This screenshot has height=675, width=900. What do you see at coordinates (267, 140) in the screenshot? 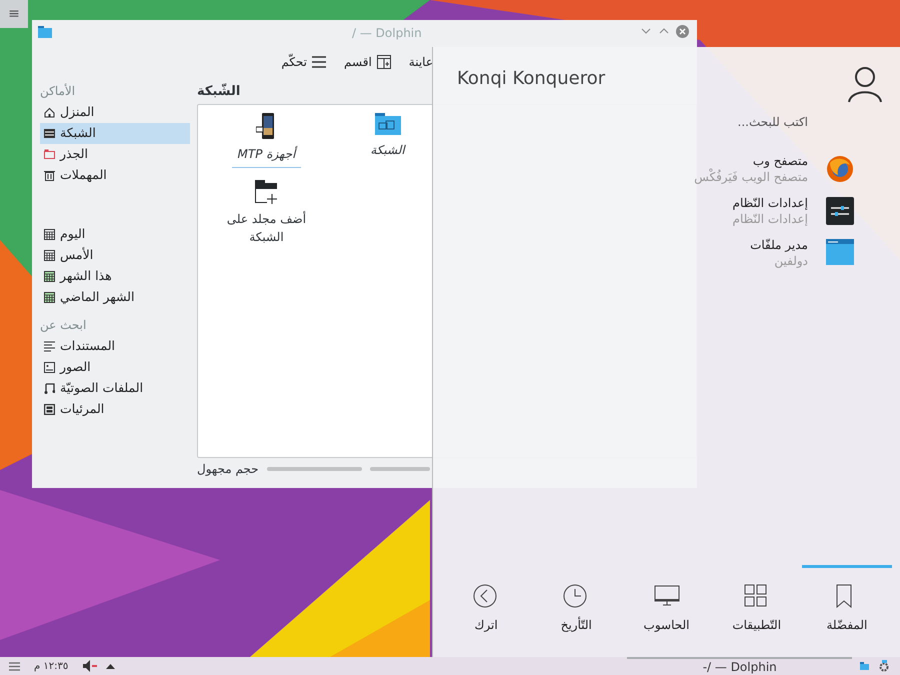
I see `file-item: أجهزة MTP` at bounding box center [267, 140].